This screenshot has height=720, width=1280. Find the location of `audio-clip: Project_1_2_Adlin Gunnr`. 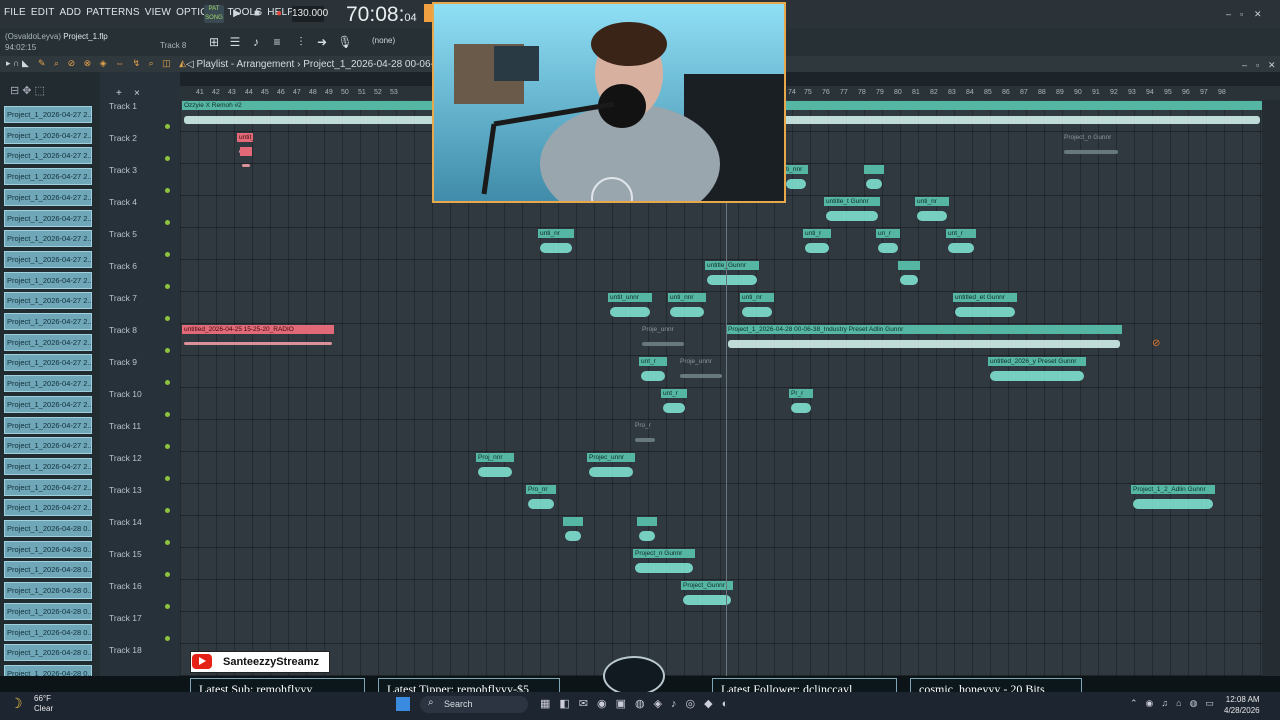

audio-clip: Project_1_2_Adlin Gunnr is located at coordinates (1173, 499).